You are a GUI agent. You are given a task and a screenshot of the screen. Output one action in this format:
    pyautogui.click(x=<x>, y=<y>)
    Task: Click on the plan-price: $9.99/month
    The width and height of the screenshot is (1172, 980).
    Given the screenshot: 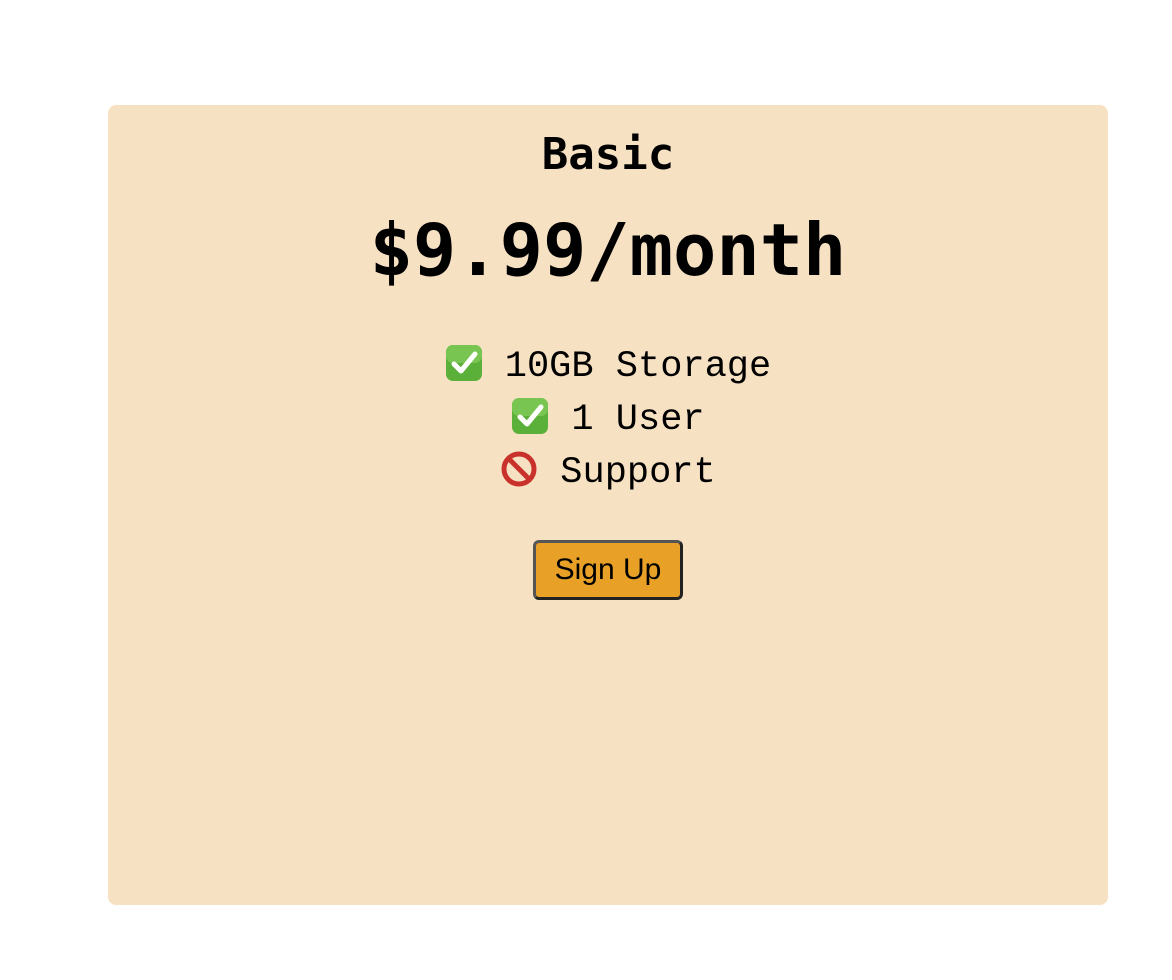 What is the action you would take?
    pyautogui.click(x=608, y=250)
    